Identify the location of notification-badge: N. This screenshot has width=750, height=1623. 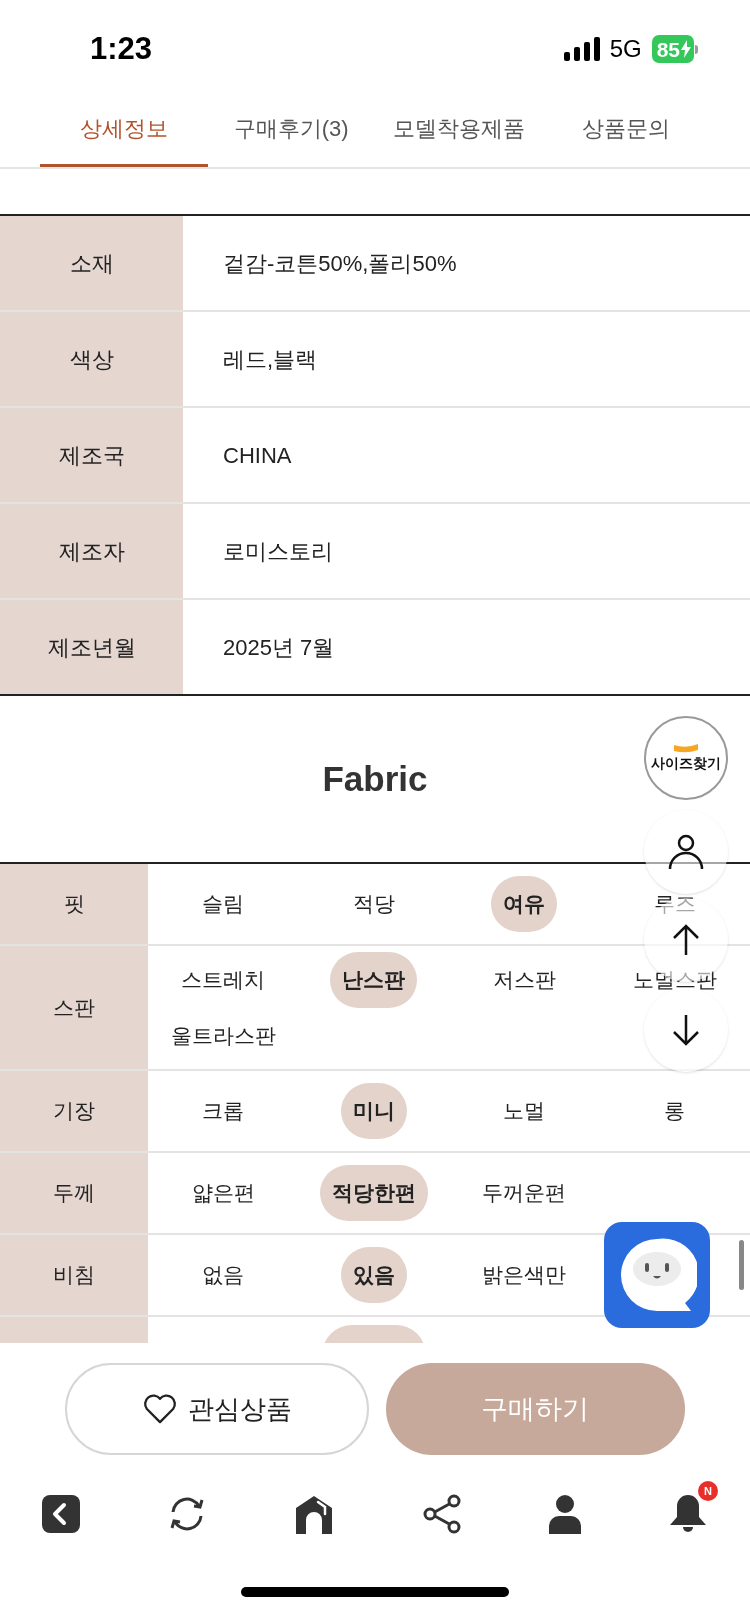
(707, 1491).